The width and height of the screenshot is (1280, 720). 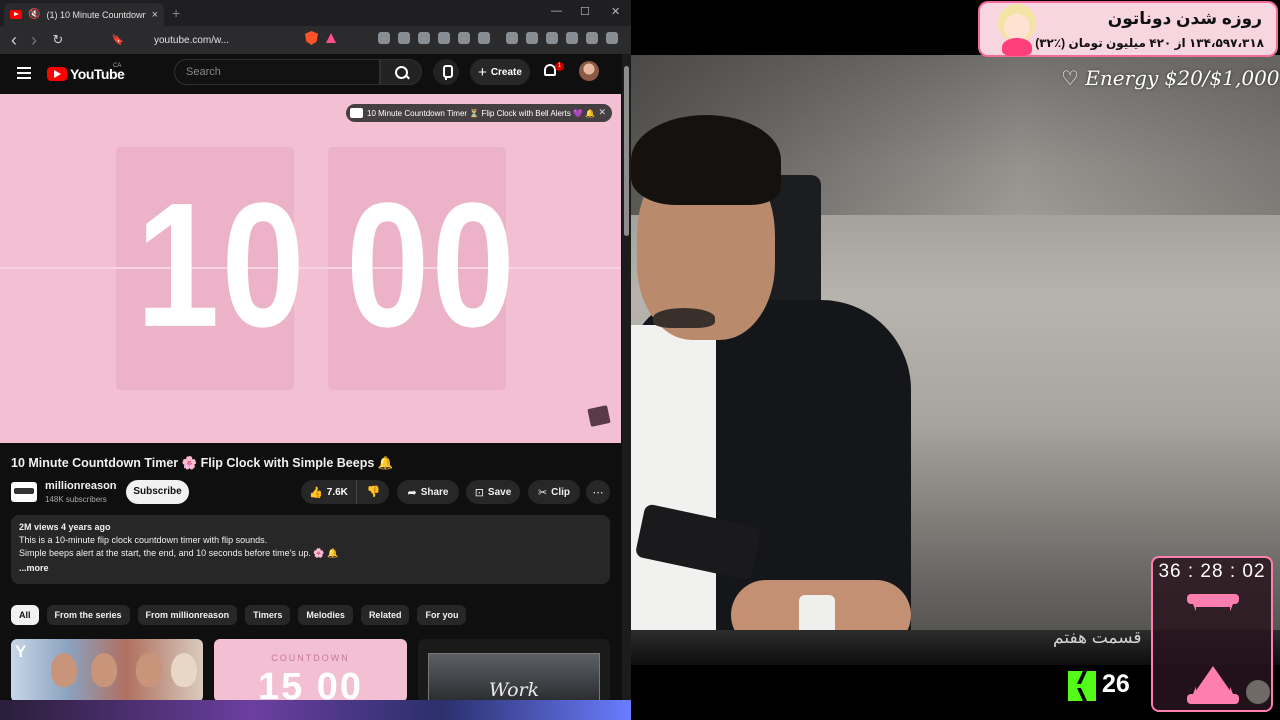 What do you see at coordinates (277, 72) in the screenshot?
I see `search-input` at bounding box center [277, 72].